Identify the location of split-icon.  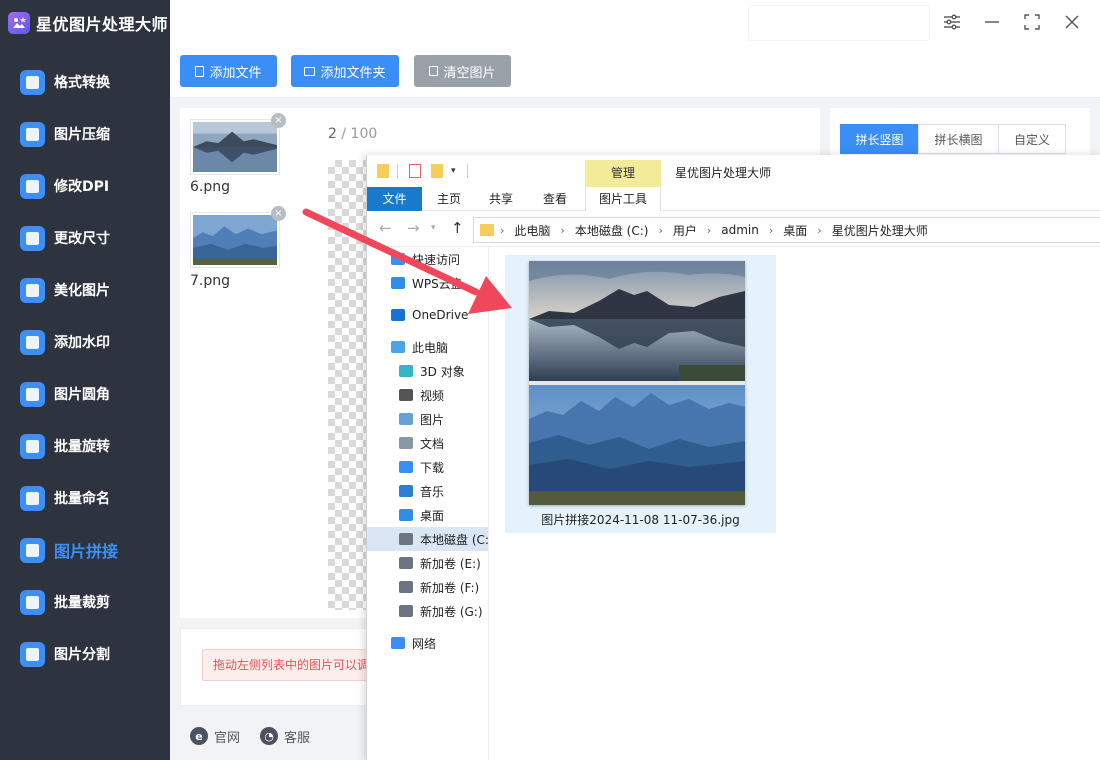
(32, 654).